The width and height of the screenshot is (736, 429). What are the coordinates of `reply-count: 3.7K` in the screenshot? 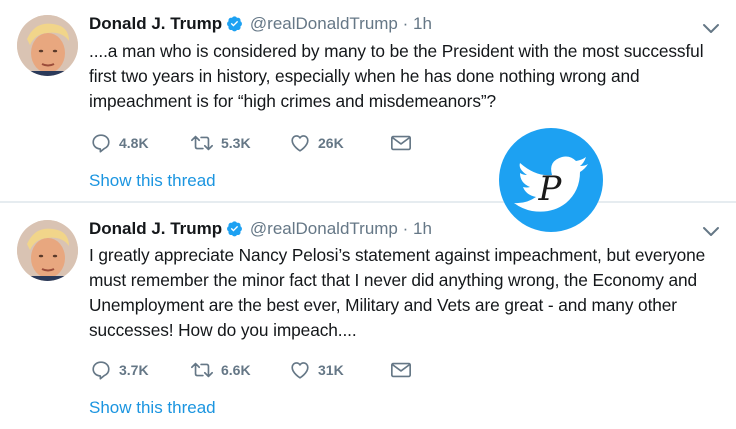 It's located at (134, 370).